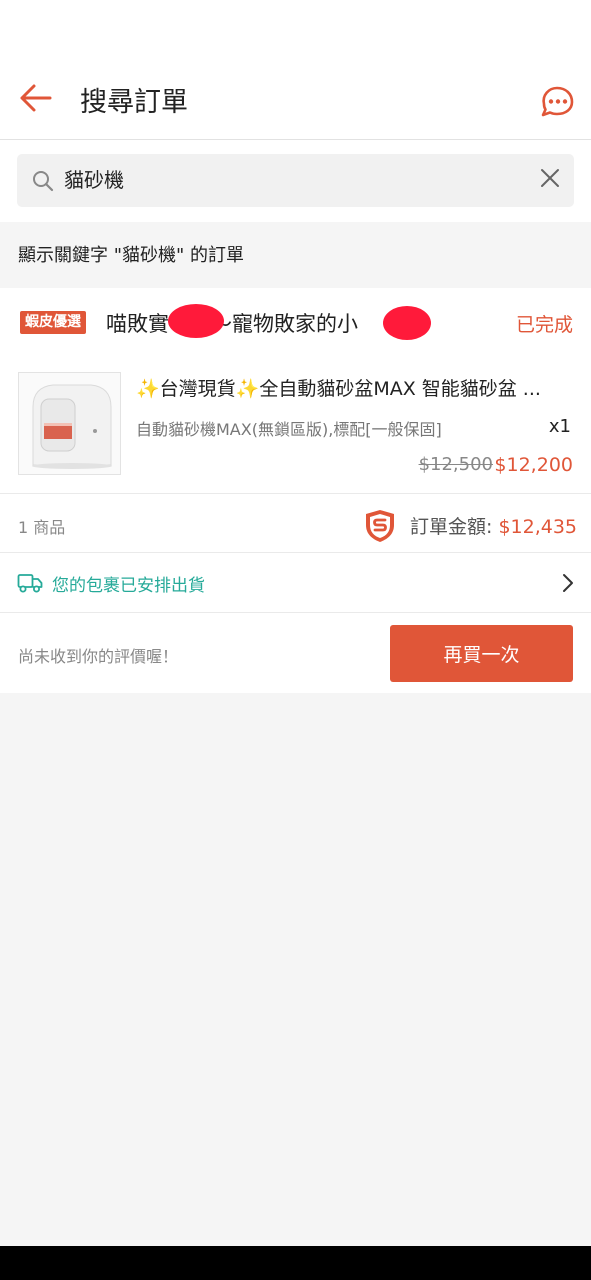 Image resolution: width=591 pixels, height=1280 pixels. What do you see at coordinates (533, 465) in the screenshot?
I see `sale-price: $12,200` at bounding box center [533, 465].